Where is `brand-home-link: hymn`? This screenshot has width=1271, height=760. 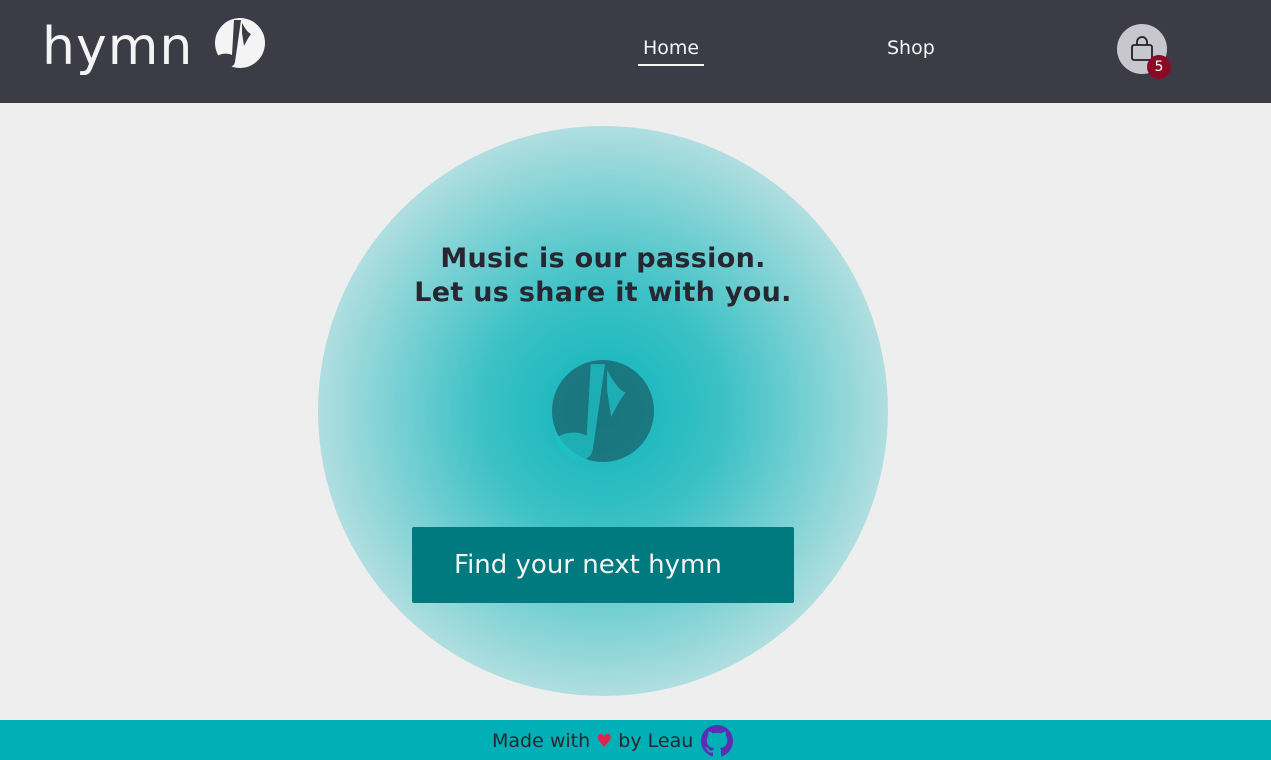 brand-home-link: hymn is located at coordinates (154, 49).